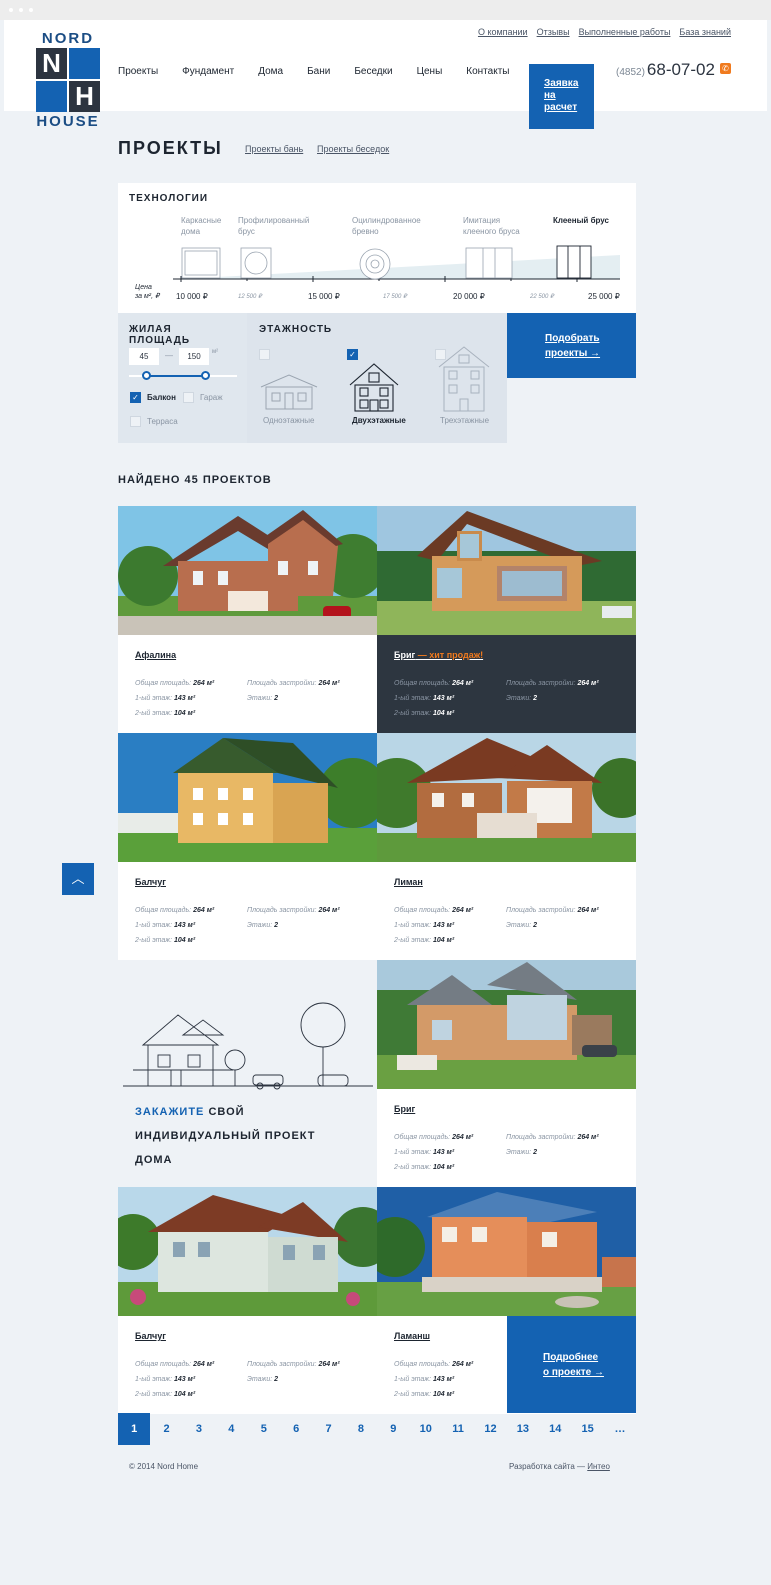 The width and height of the screenshot is (771, 1585). What do you see at coordinates (155, 655) in the screenshot?
I see `project-name: Афалина` at bounding box center [155, 655].